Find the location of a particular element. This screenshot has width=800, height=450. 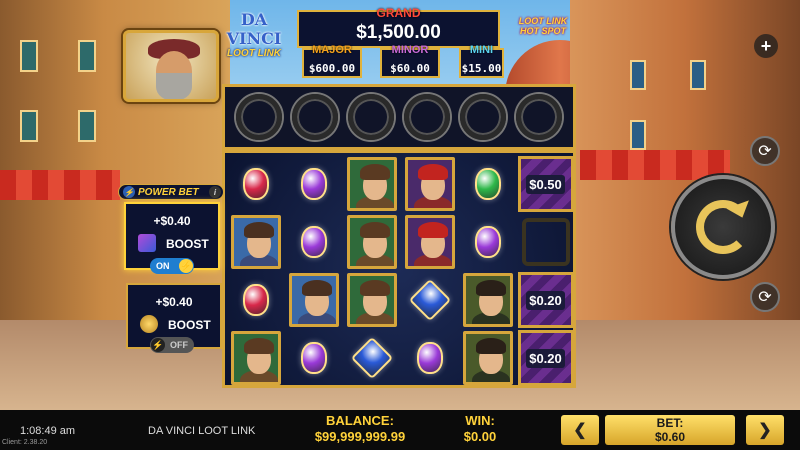

toggle-state-label: OFF is located at coordinates (179, 345).